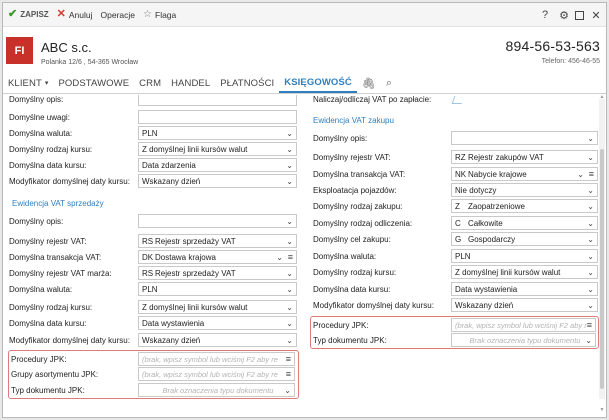  Describe the element at coordinates (217, 307) in the screenshot. I see `sales-rate-type-select: Z domyślnej linii kursów walut ⌄` at that location.